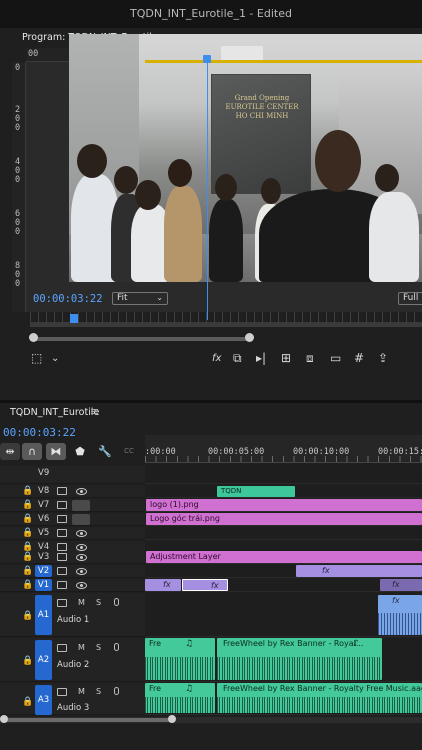  What do you see at coordinates (401, 585) in the screenshot?
I see `clip-v1-b: fx` at bounding box center [401, 585].